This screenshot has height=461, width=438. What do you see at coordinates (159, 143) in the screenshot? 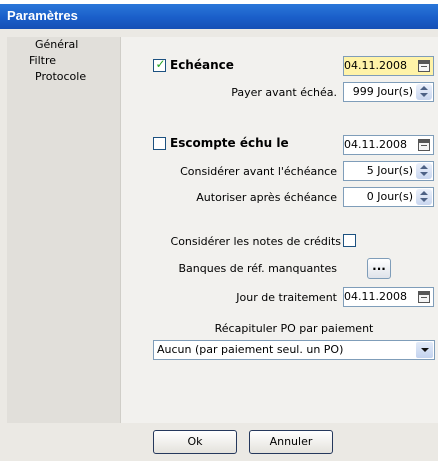
I see `escompte-checkbox` at bounding box center [159, 143].